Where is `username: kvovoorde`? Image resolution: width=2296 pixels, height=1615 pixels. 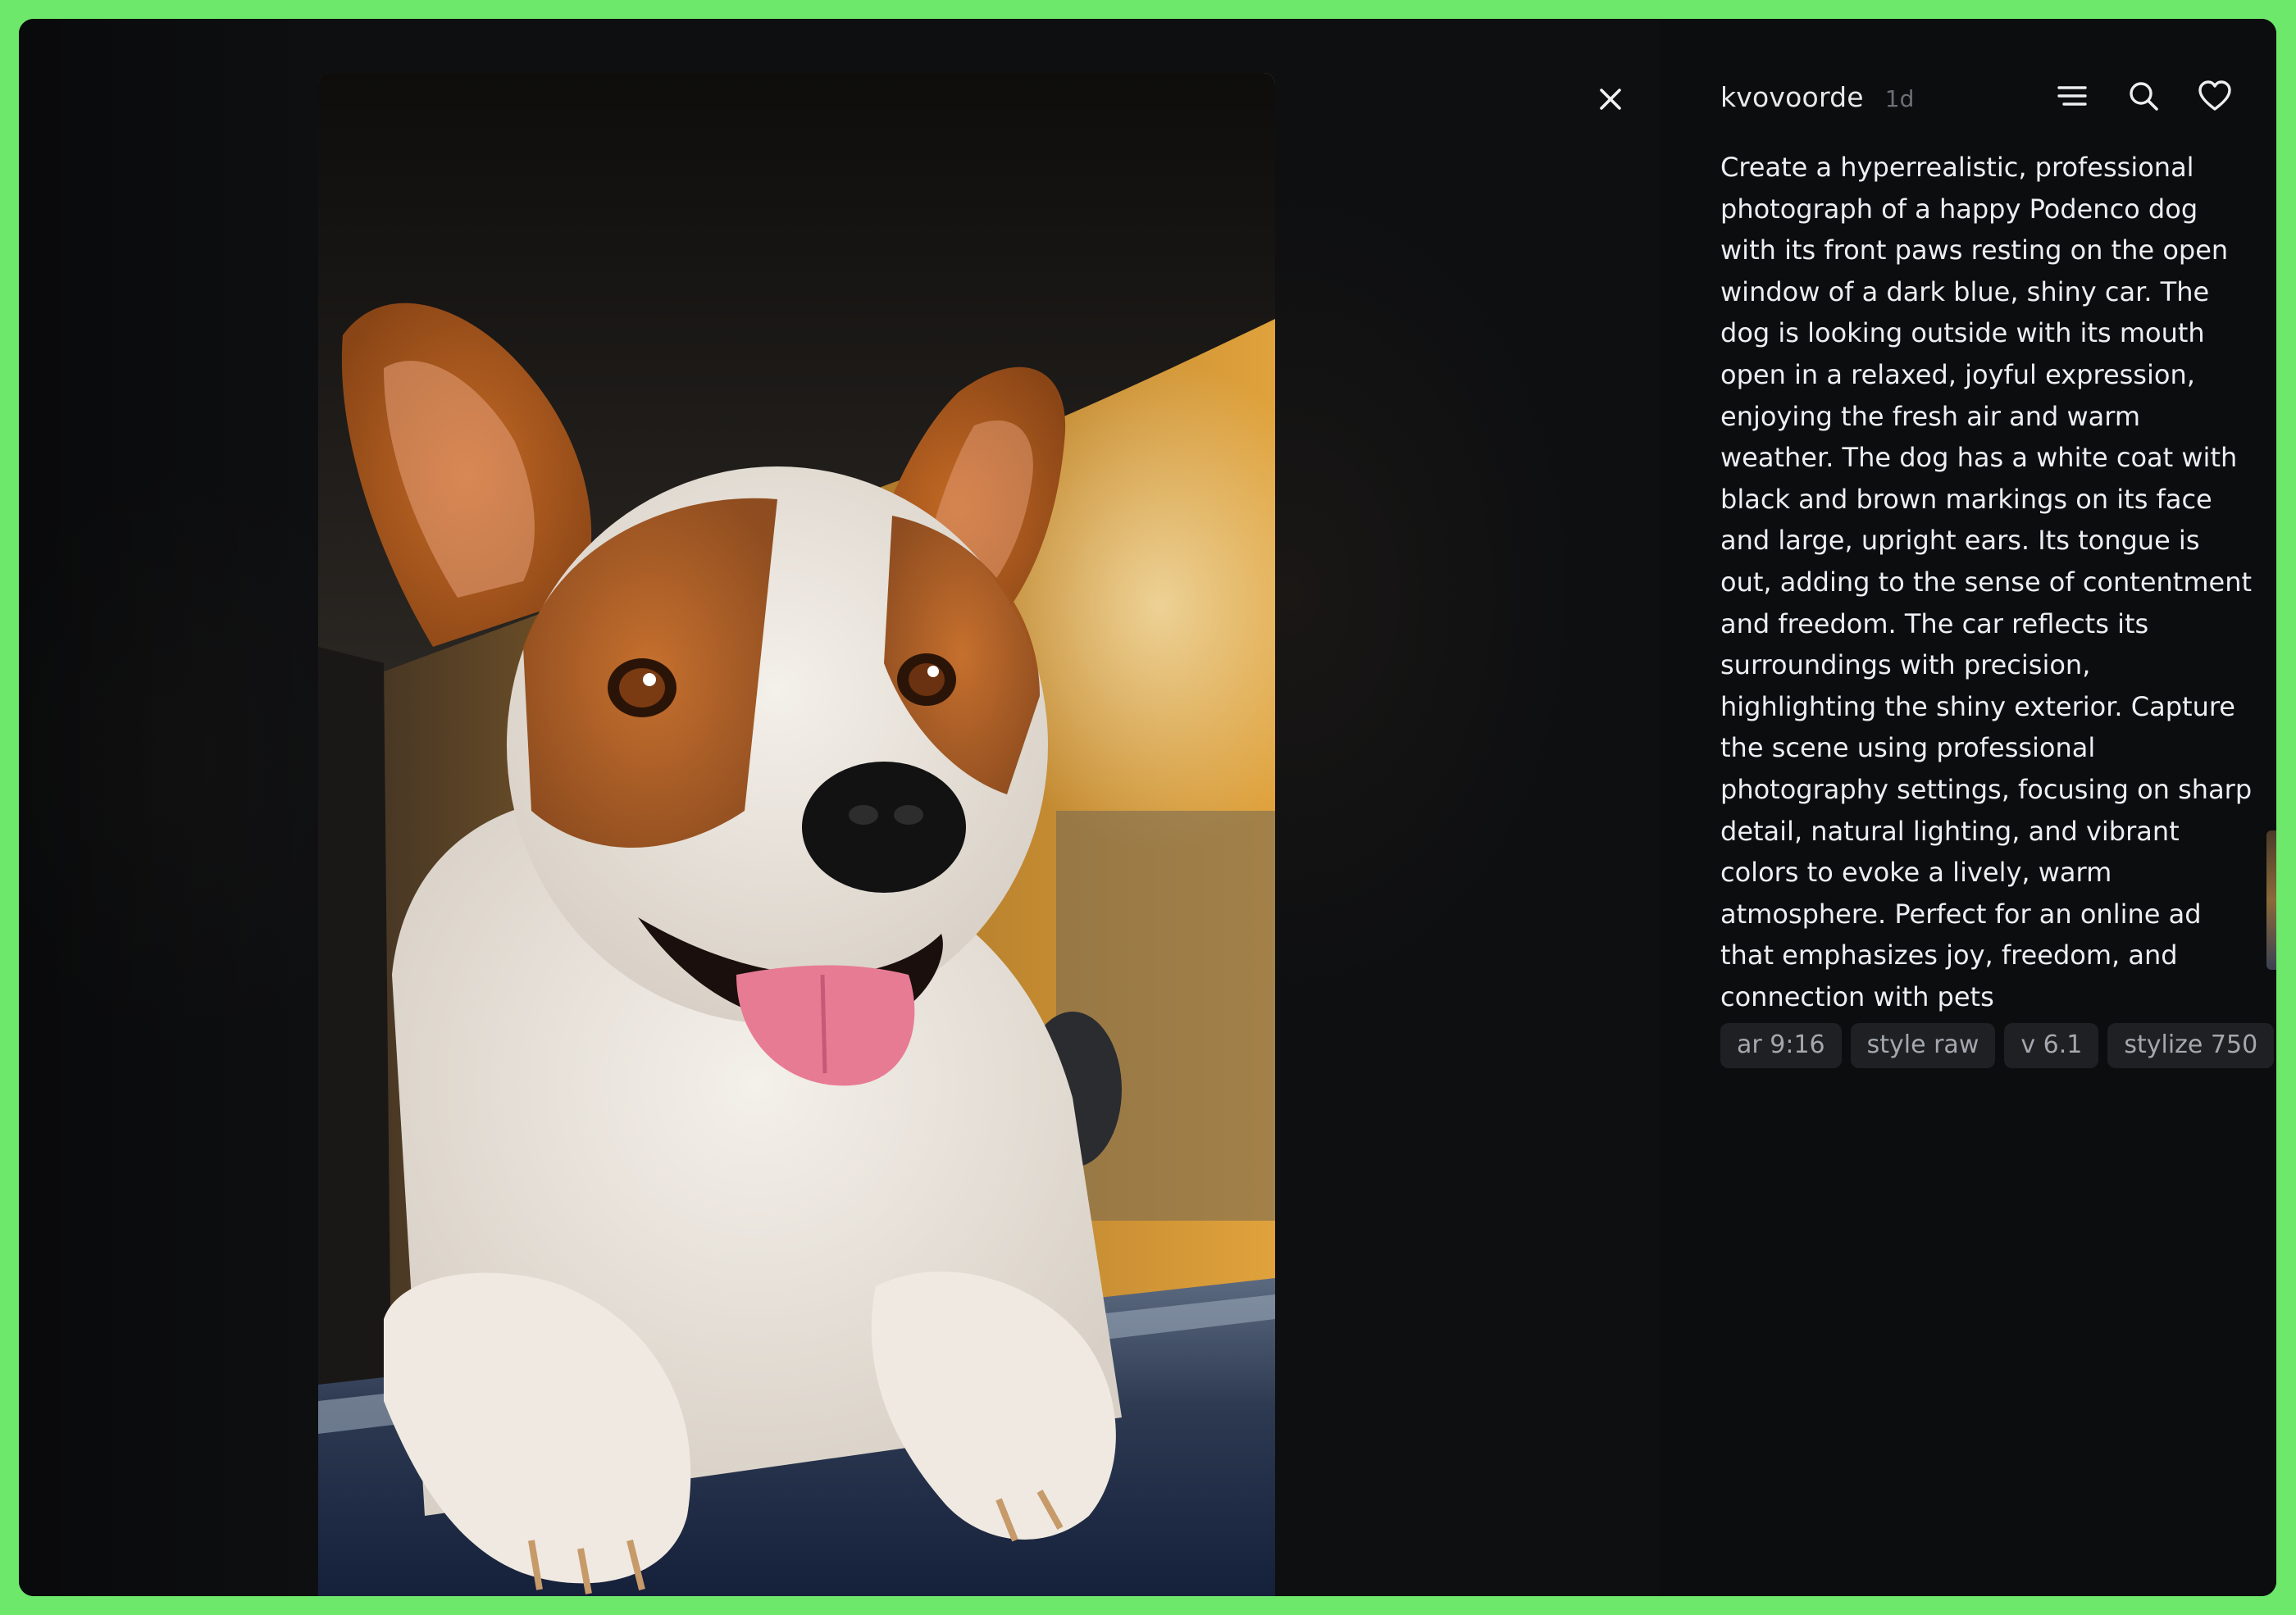 username: kvovoorde is located at coordinates (1792, 97).